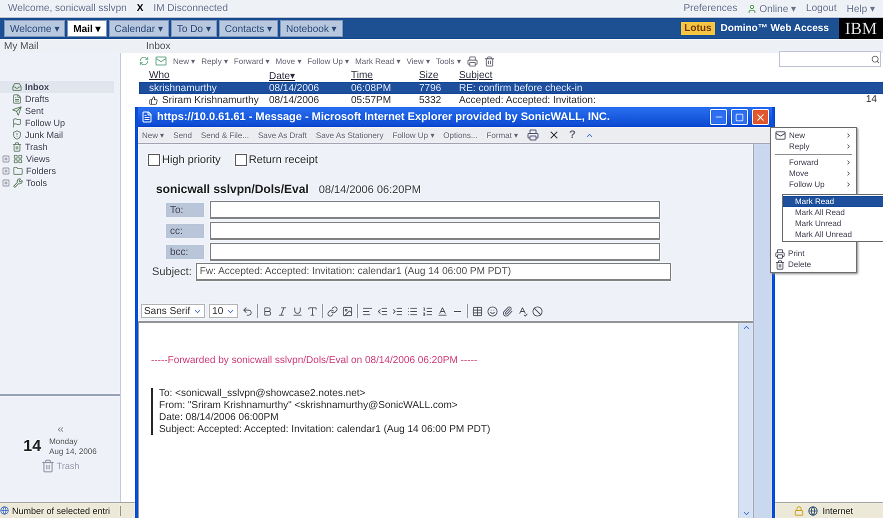 This screenshot has width=883, height=518. What do you see at coordinates (309, 405) in the screenshot?
I see `quoted-line: From: "Sriram Krishnamurthy" <skrishnamurthy@SonicWALL.com>` at bounding box center [309, 405].